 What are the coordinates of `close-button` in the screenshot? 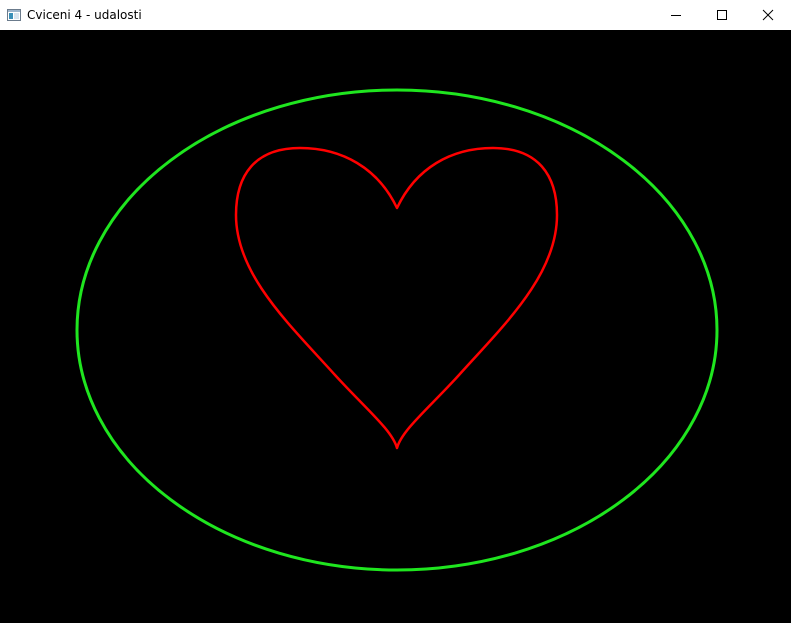 It's located at (768, 15).